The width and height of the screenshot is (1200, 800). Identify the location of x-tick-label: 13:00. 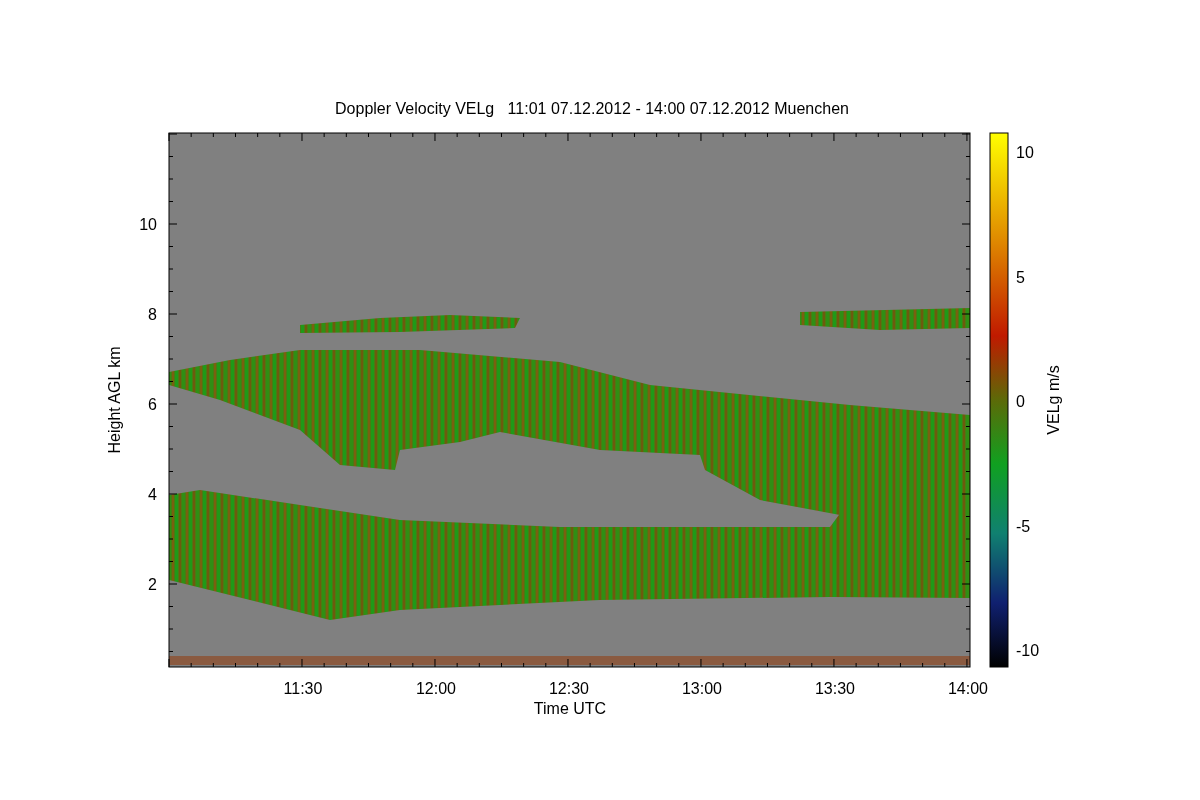
(702, 688).